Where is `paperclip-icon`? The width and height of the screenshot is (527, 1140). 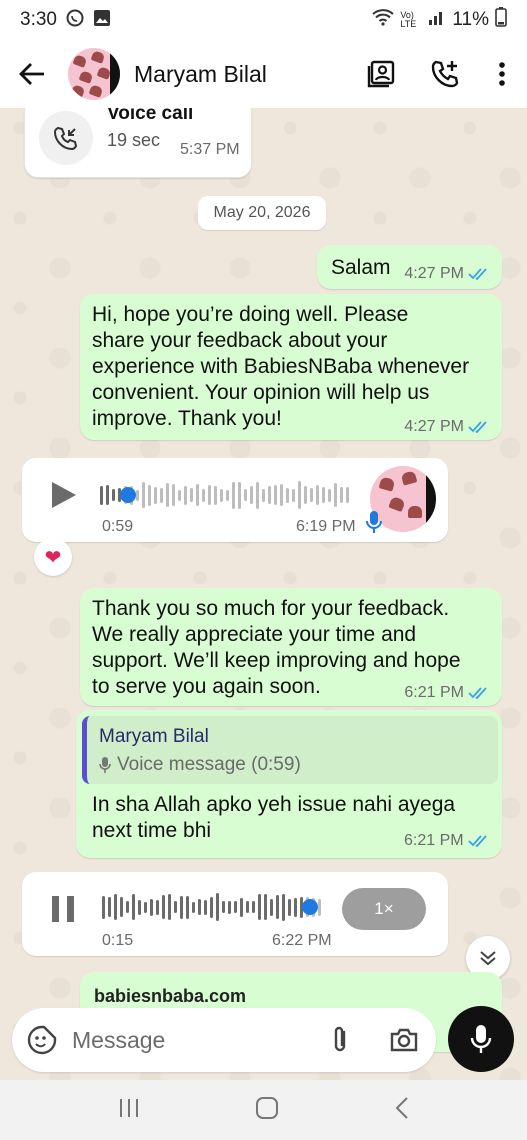 paperclip-icon is located at coordinates (340, 1039).